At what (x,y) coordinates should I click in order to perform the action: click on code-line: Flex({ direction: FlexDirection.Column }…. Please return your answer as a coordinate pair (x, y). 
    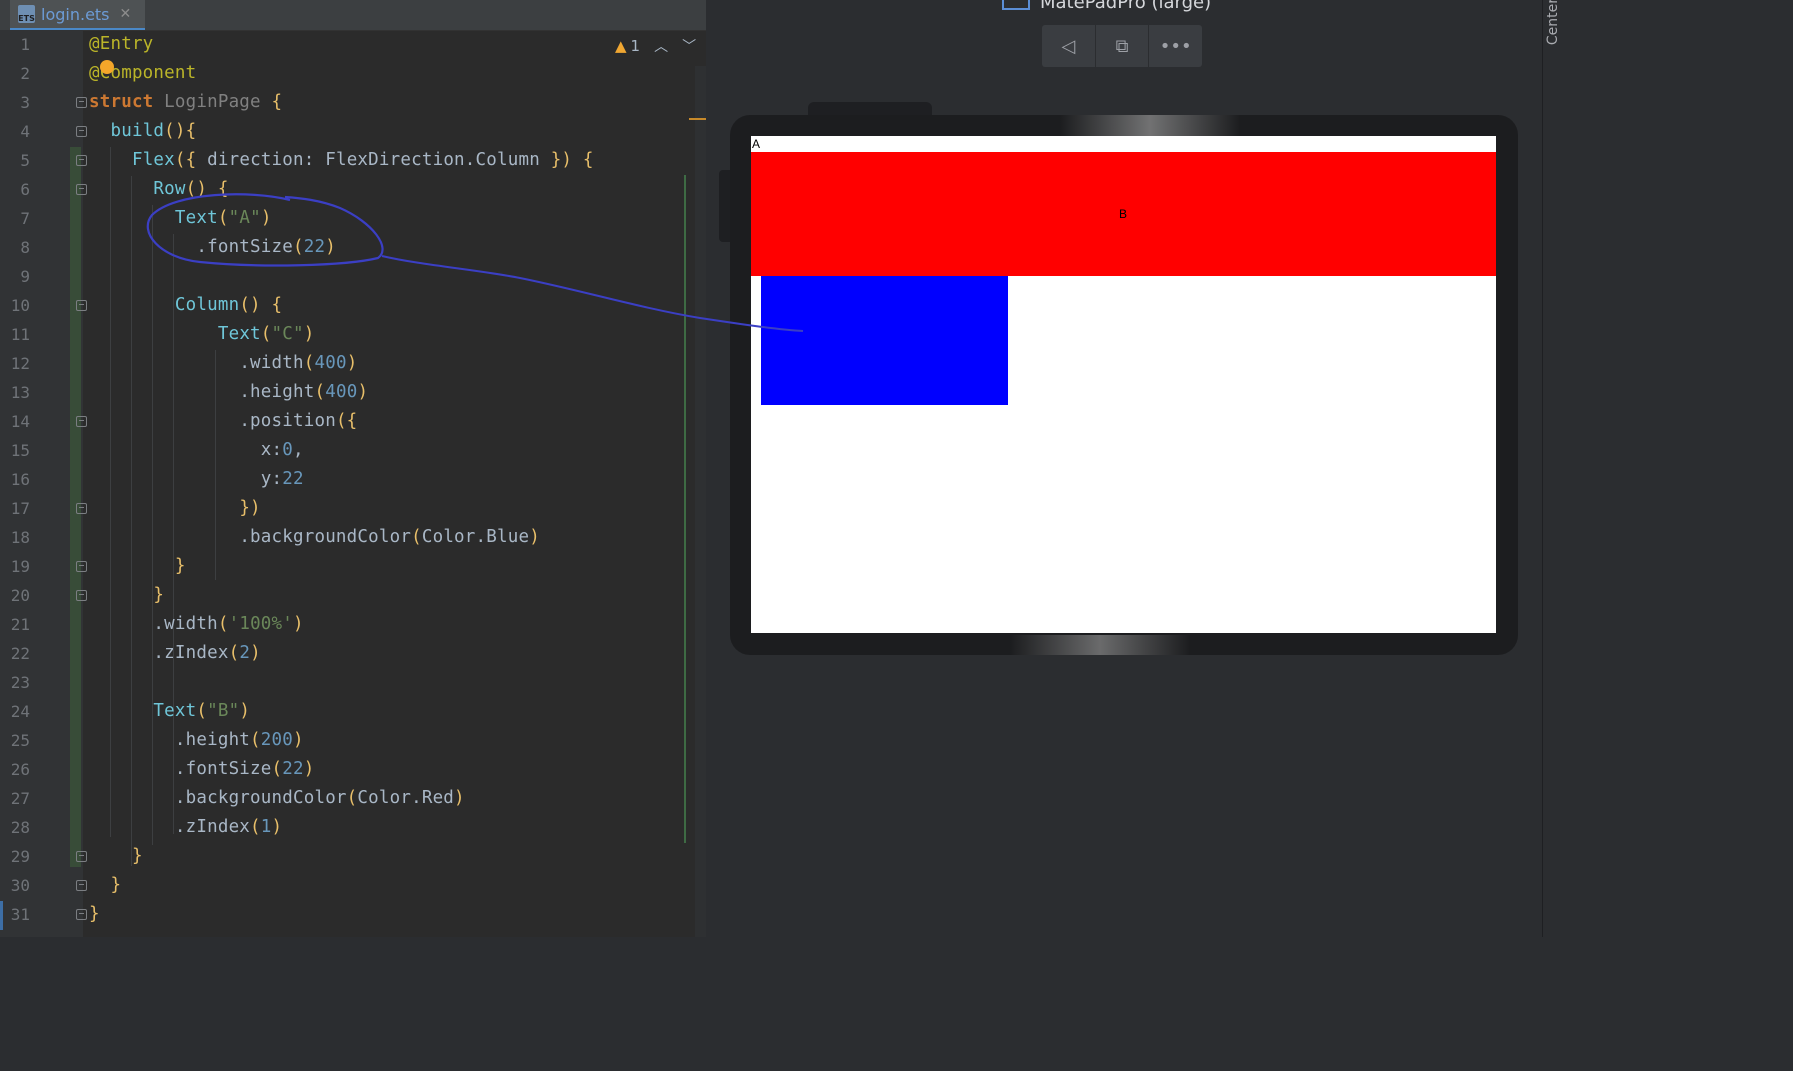
    Looking at the image, I should click on (341, 160).